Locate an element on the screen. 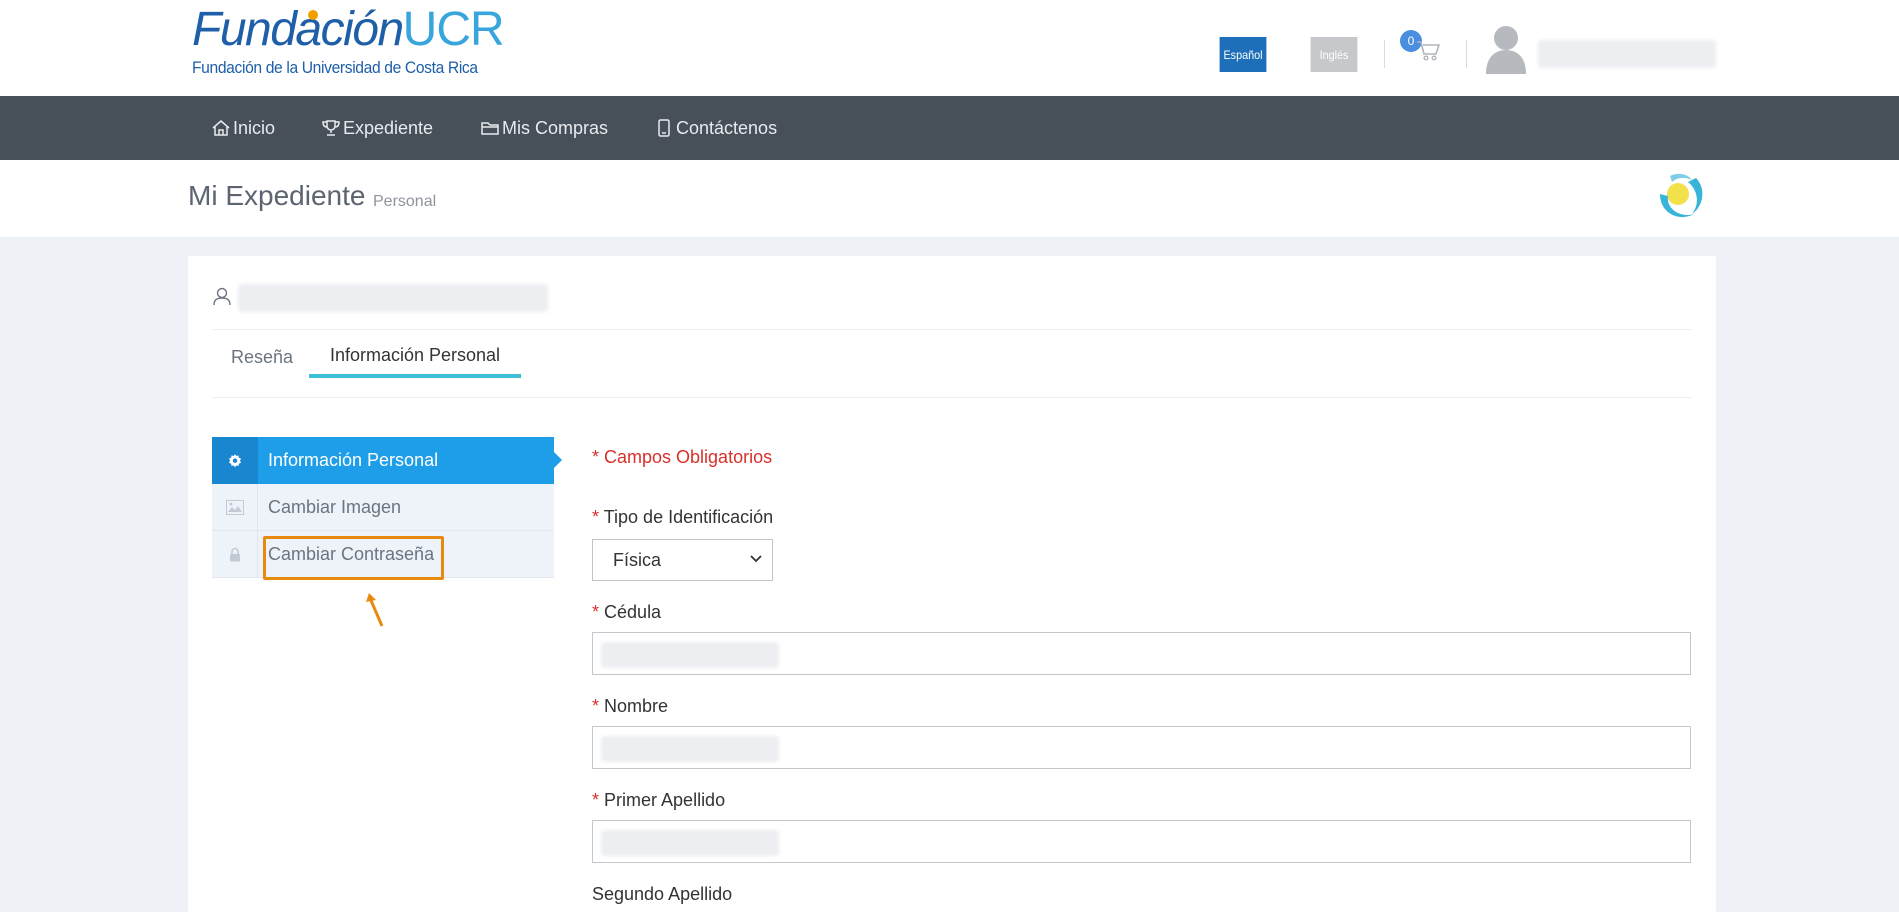 This screenshot has height=912, width=1899. profile-name-redacted is located at coordinates (393, 298).